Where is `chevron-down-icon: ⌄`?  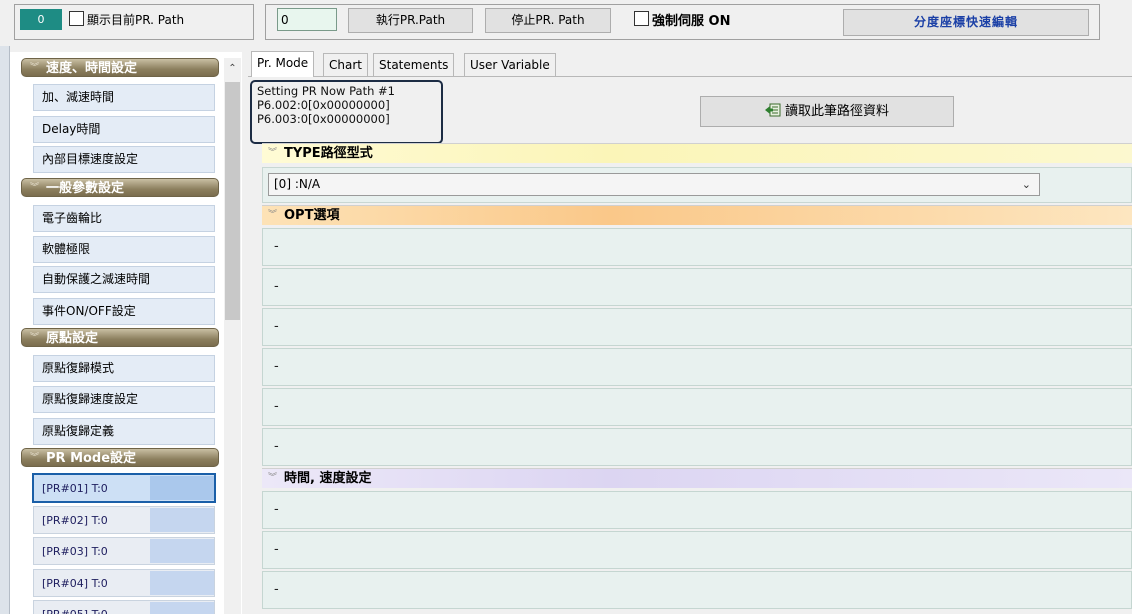
chevron-down-icon: ⌄ is located at coordinates (1026, 184).